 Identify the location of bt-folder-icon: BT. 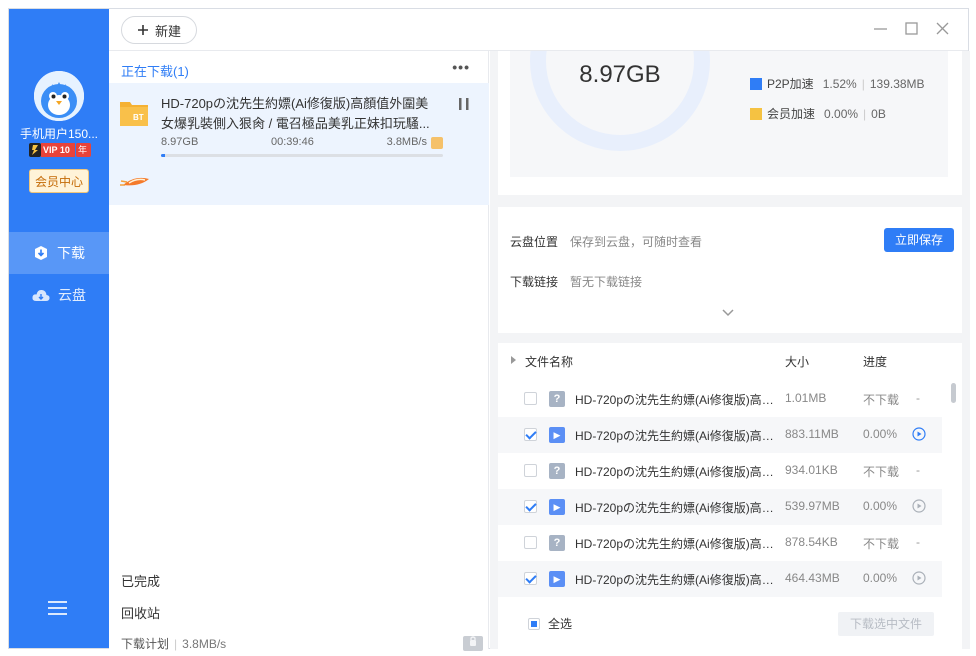
(134, 112).